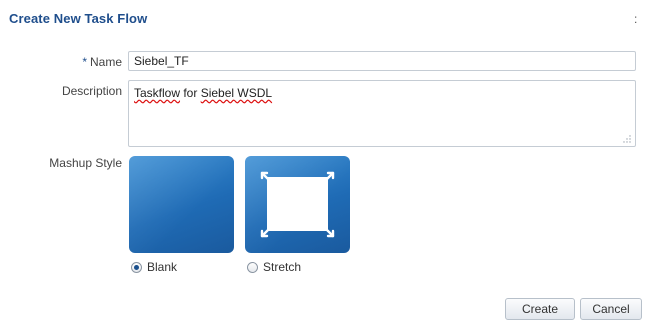 Image resolution: width=645 pixels, height=321 pixels. Describe the element at coordinates (190, 93) in the screenshot. I see `description-word-for: for` at that location.